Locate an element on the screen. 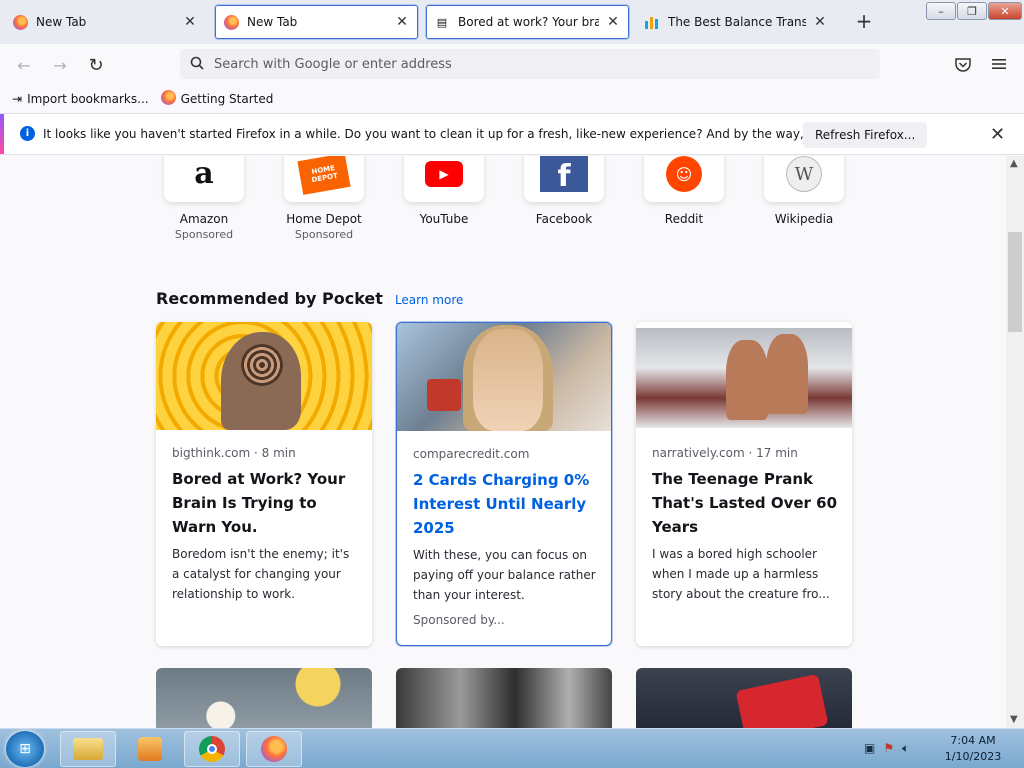 The image size is (1024, 768). top-site-reddit: ☺ Reddit is located at coordinates (684, 191).